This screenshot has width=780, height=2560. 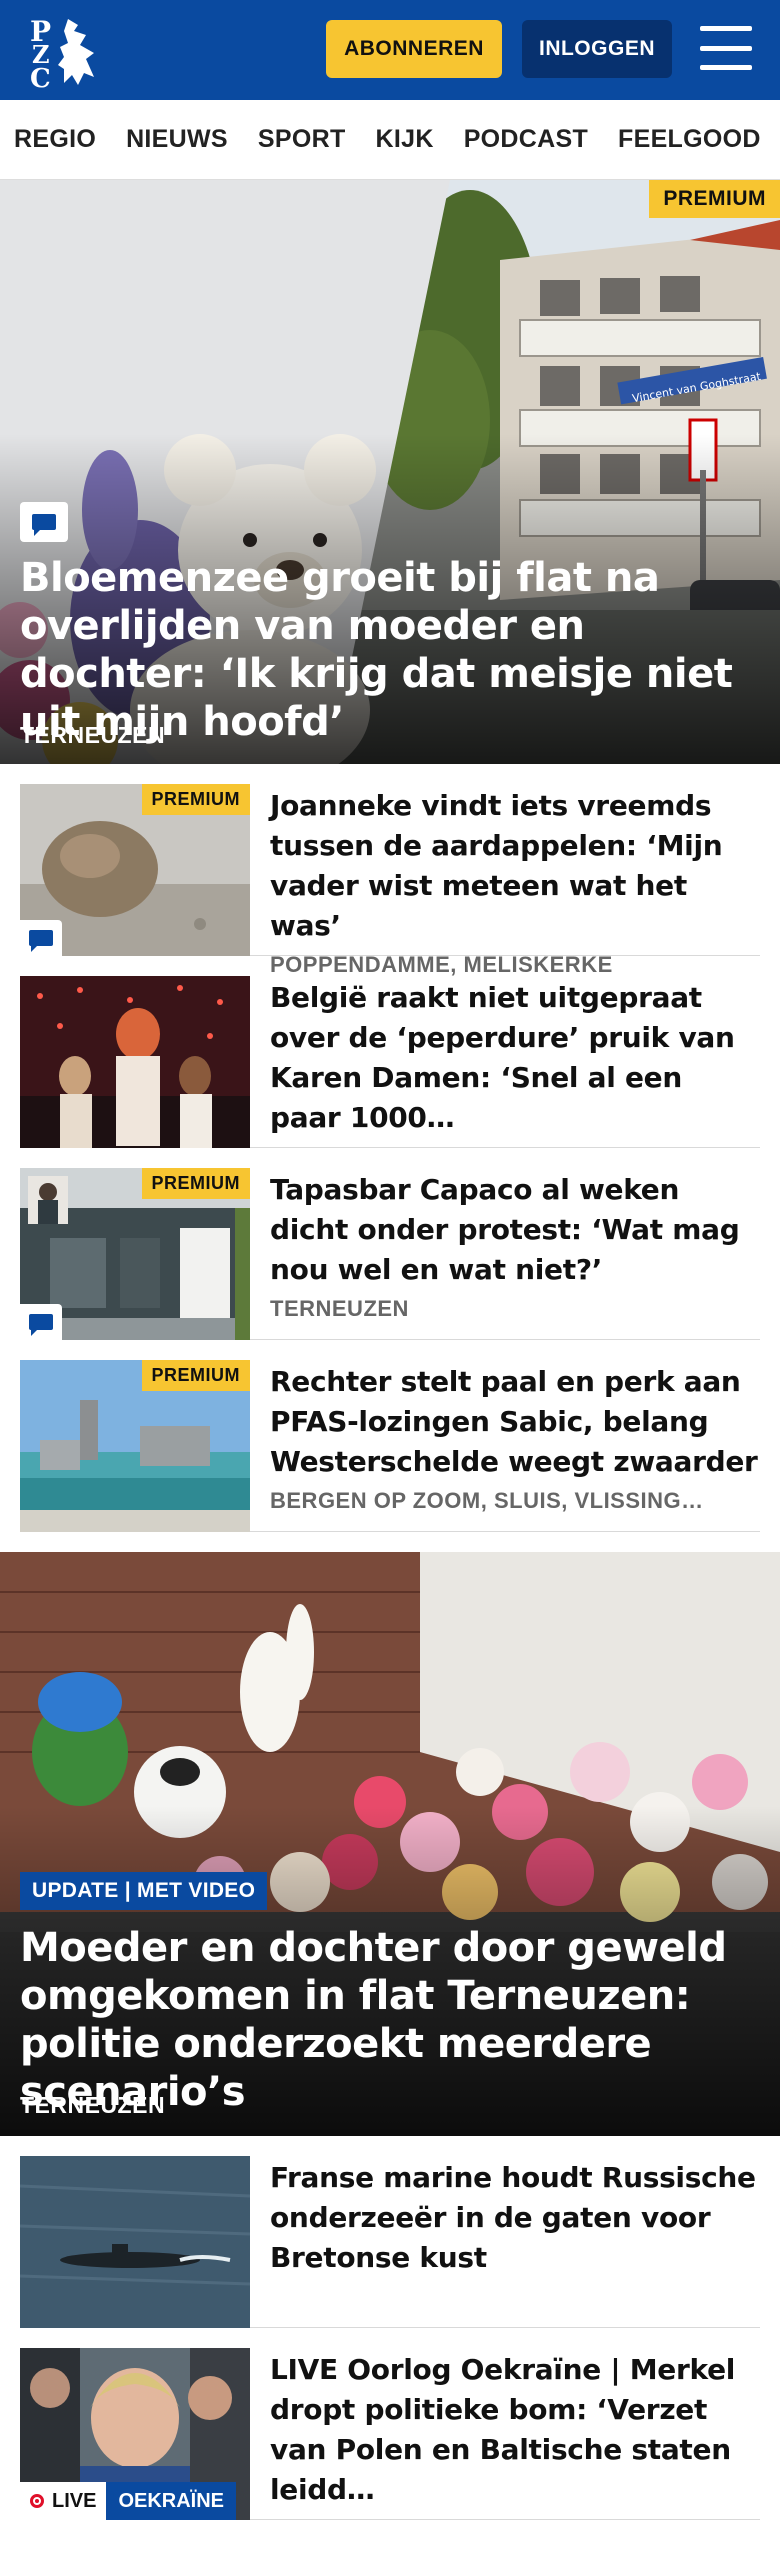 What do you see at coordinates (302, 139) in the screenshot?
I see `nav-item-sport: SPORT` at bounding box center [302, 139].